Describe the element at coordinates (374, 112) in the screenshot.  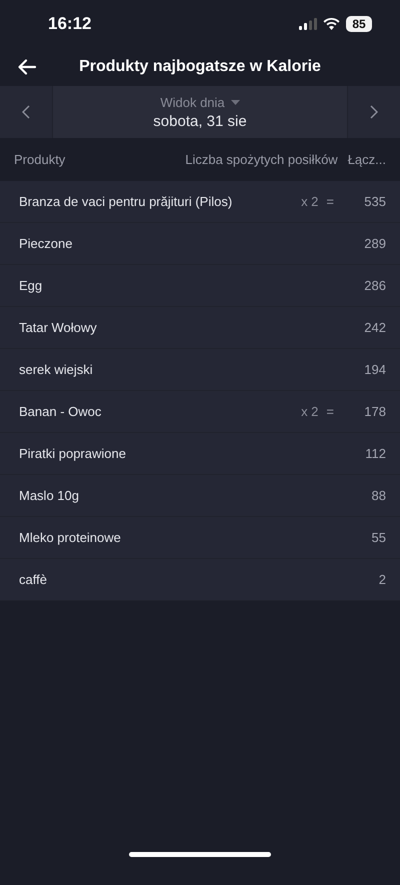
I see `chevron-right-icon` at that location.